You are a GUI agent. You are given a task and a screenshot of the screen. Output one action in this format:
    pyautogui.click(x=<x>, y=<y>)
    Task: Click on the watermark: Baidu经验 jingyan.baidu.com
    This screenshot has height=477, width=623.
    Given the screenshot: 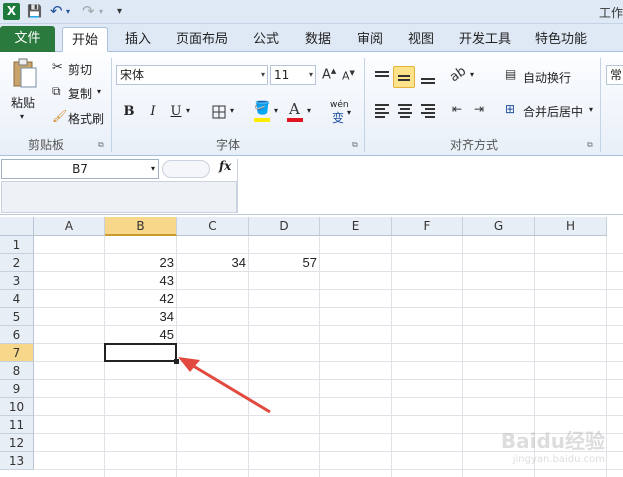 What is the action you would take?
    pyautogui.click(x=553, y=445)
    